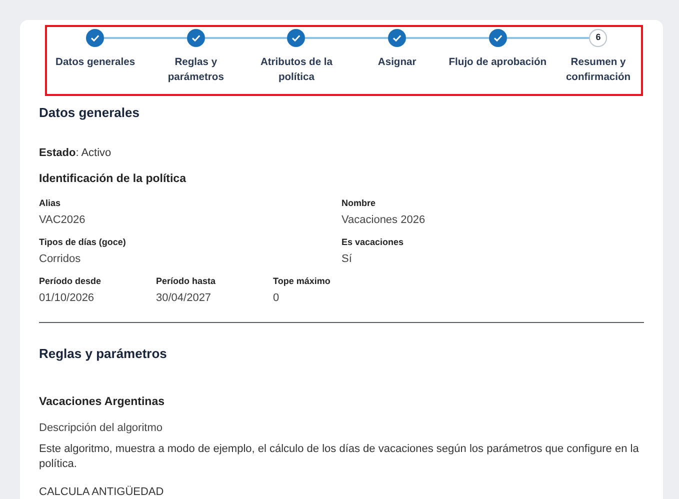  Describe the element at coordinates (184, 299) in the screenshot. I see `field-value: 30/04/2027` at that location.